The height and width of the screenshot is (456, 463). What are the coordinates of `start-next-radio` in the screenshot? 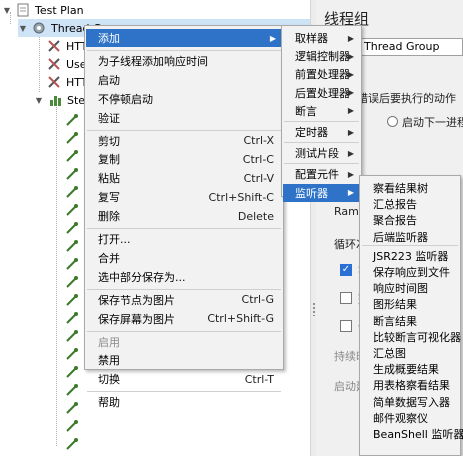 It's located at (392, 121).